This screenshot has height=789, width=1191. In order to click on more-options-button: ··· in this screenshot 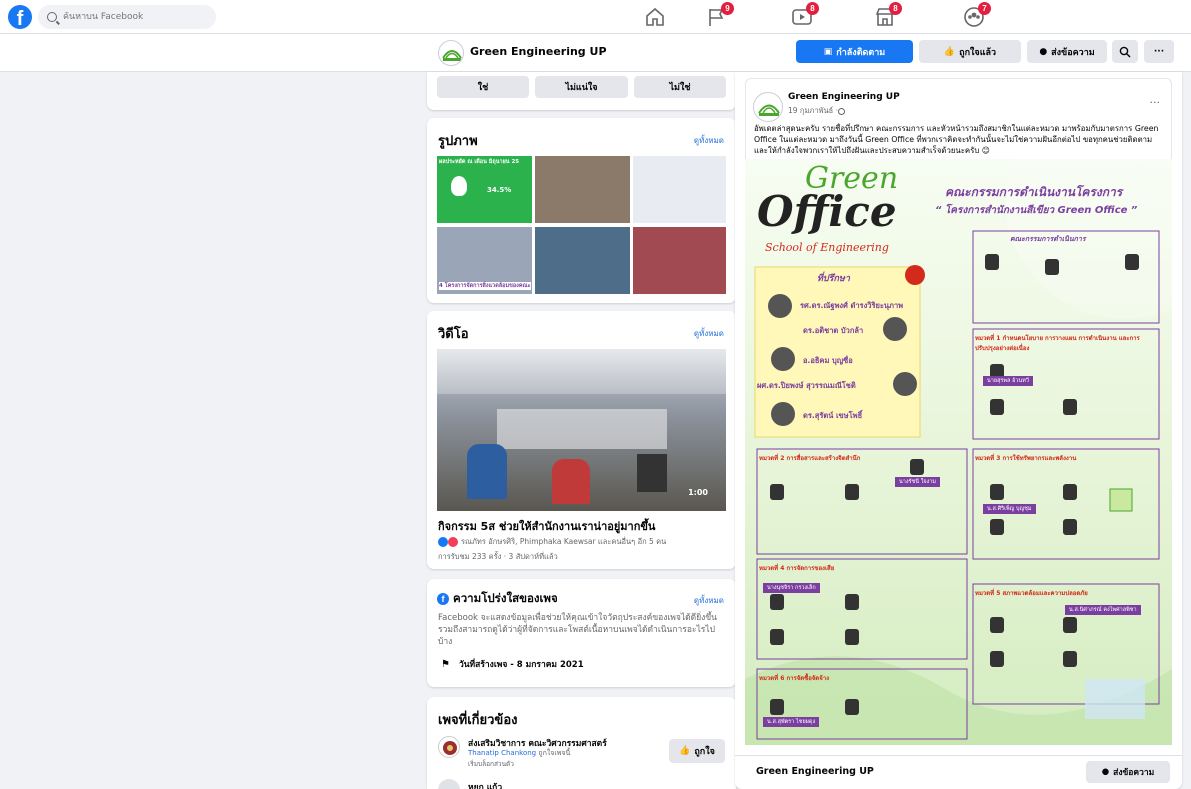, I will do `click(1159, 51)`.